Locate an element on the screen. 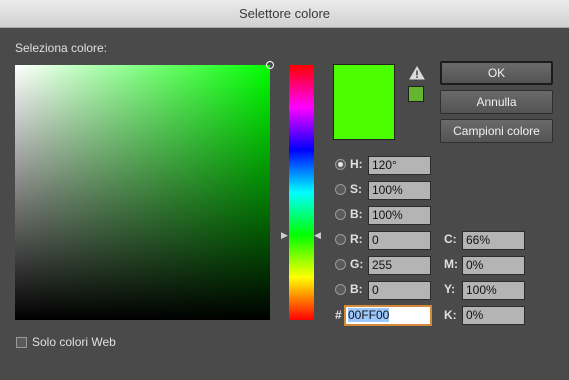 The height and width of the screenshot is (380, 569). black-input: 0% is located at coordinates (493, 315).